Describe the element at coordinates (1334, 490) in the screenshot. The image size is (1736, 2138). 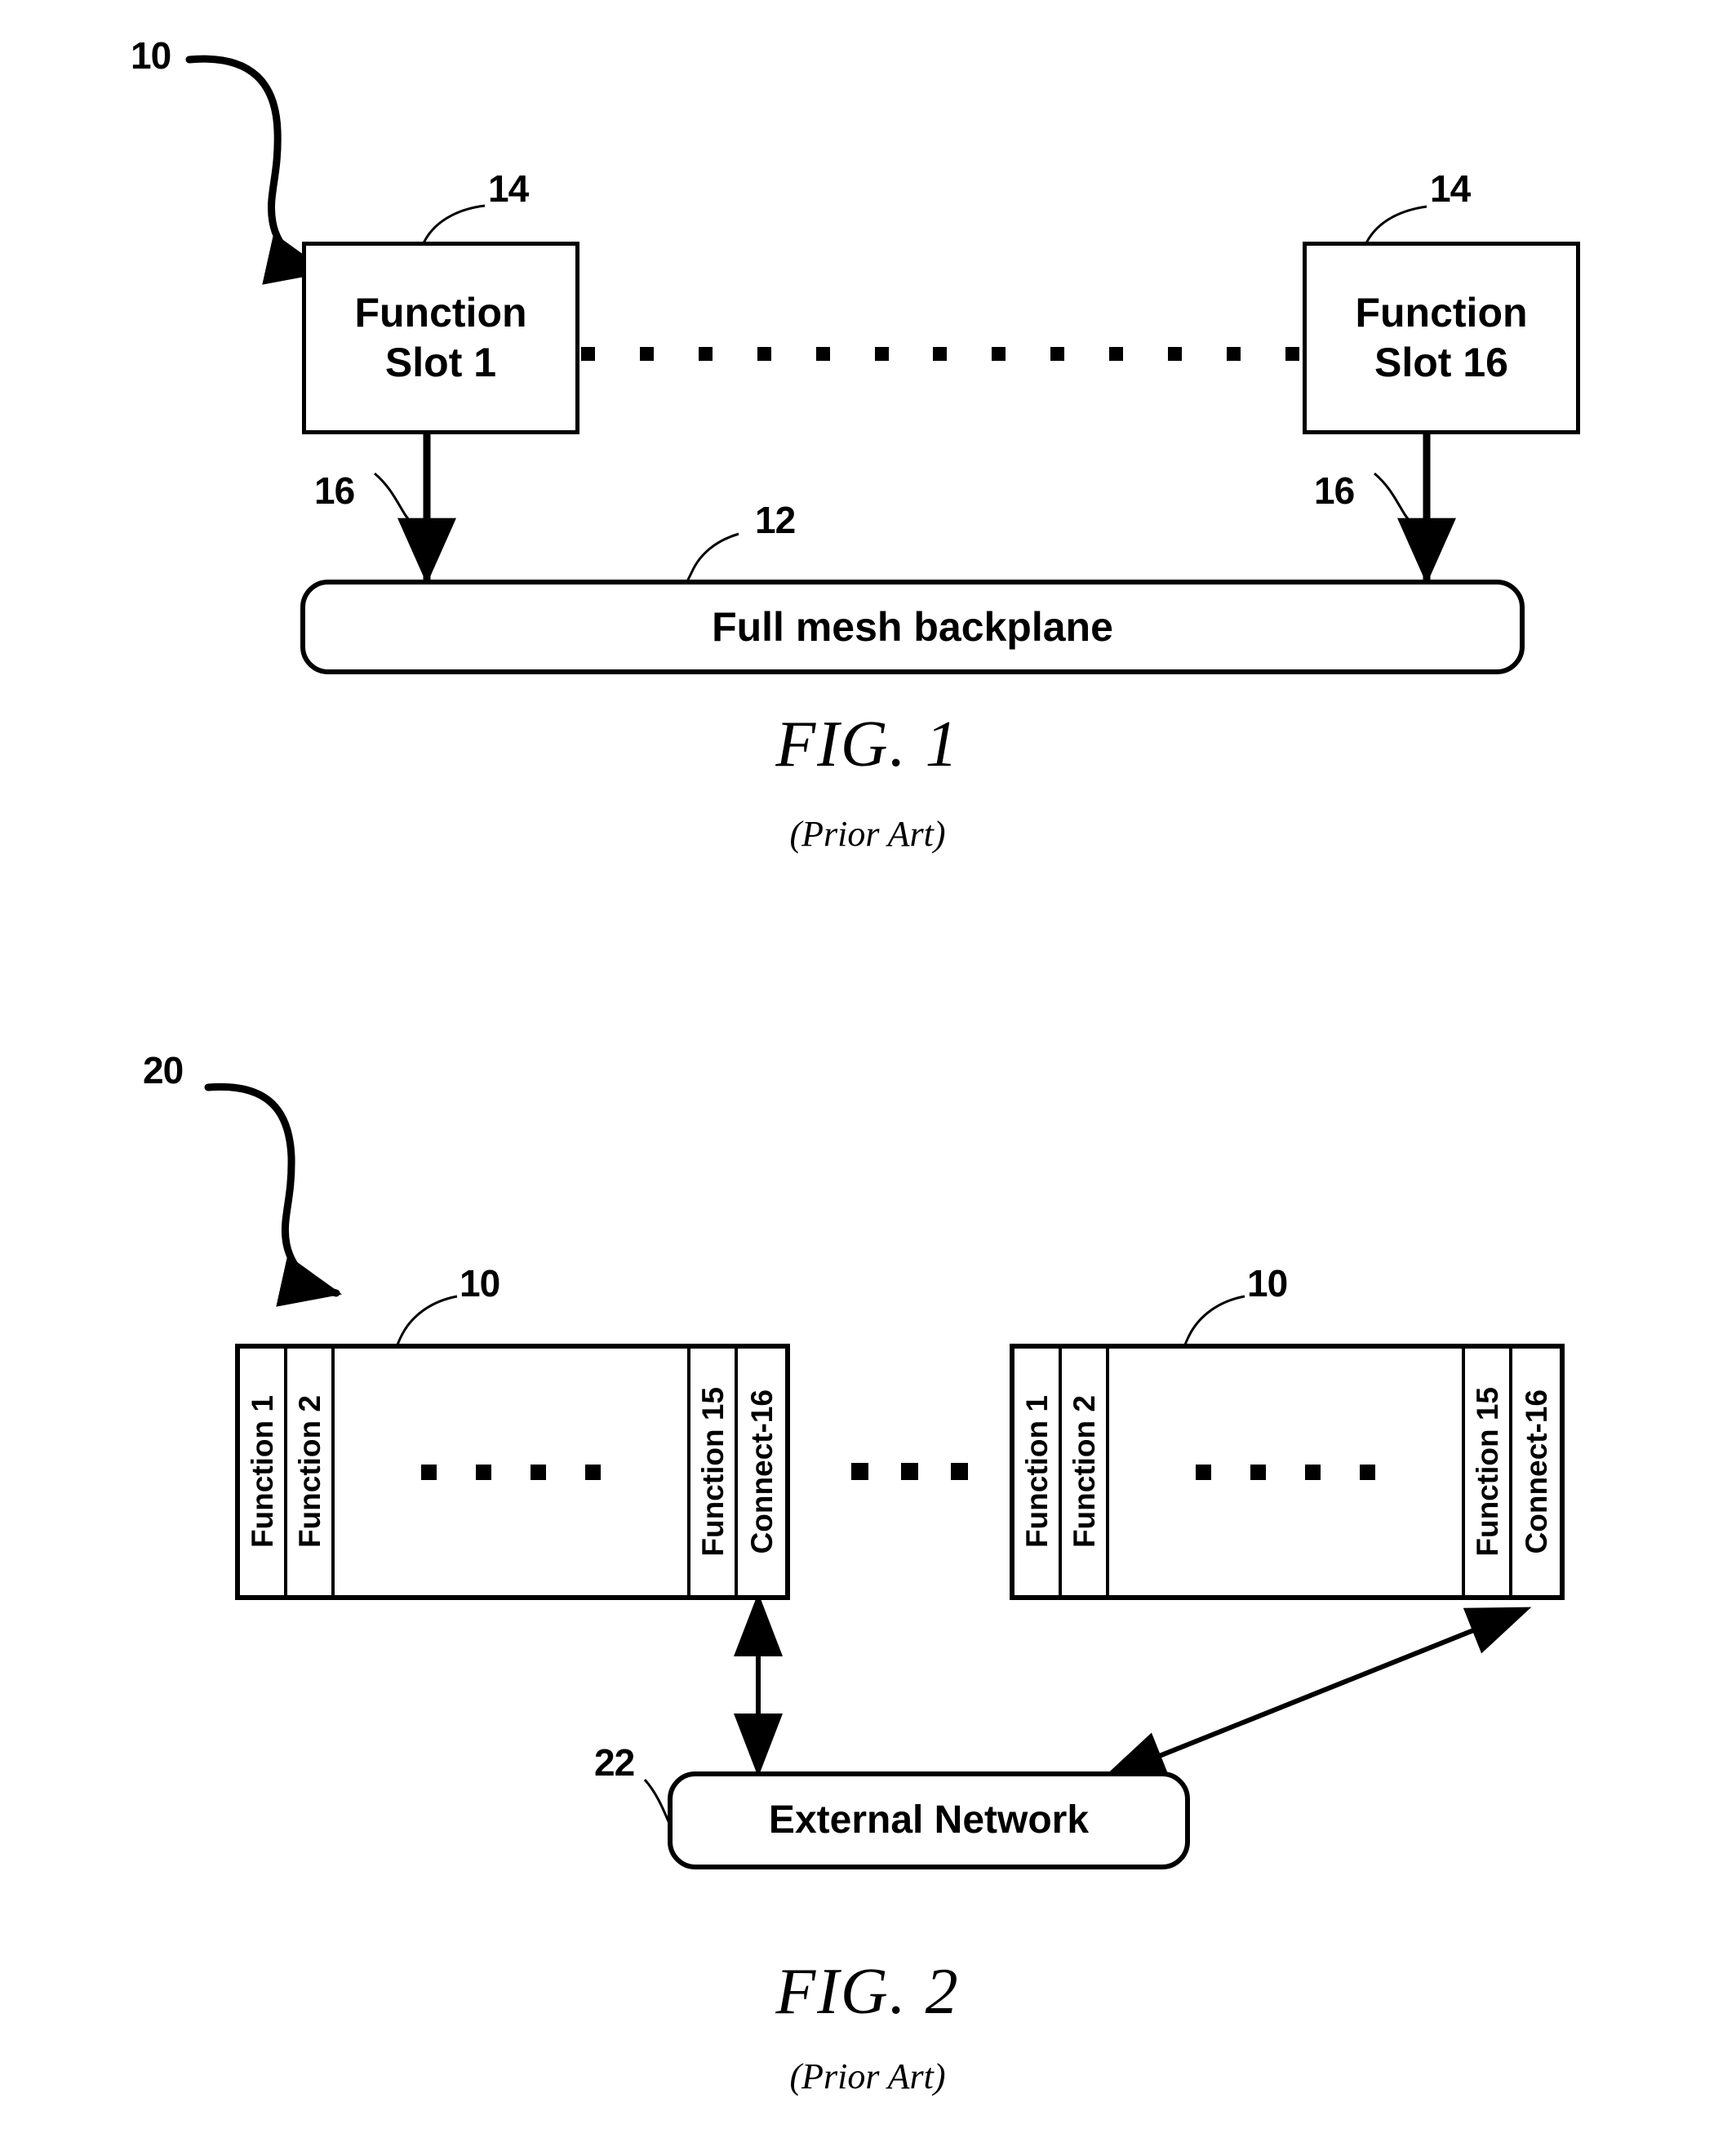
I see `figure1-ref-16-right: 16` at that location.